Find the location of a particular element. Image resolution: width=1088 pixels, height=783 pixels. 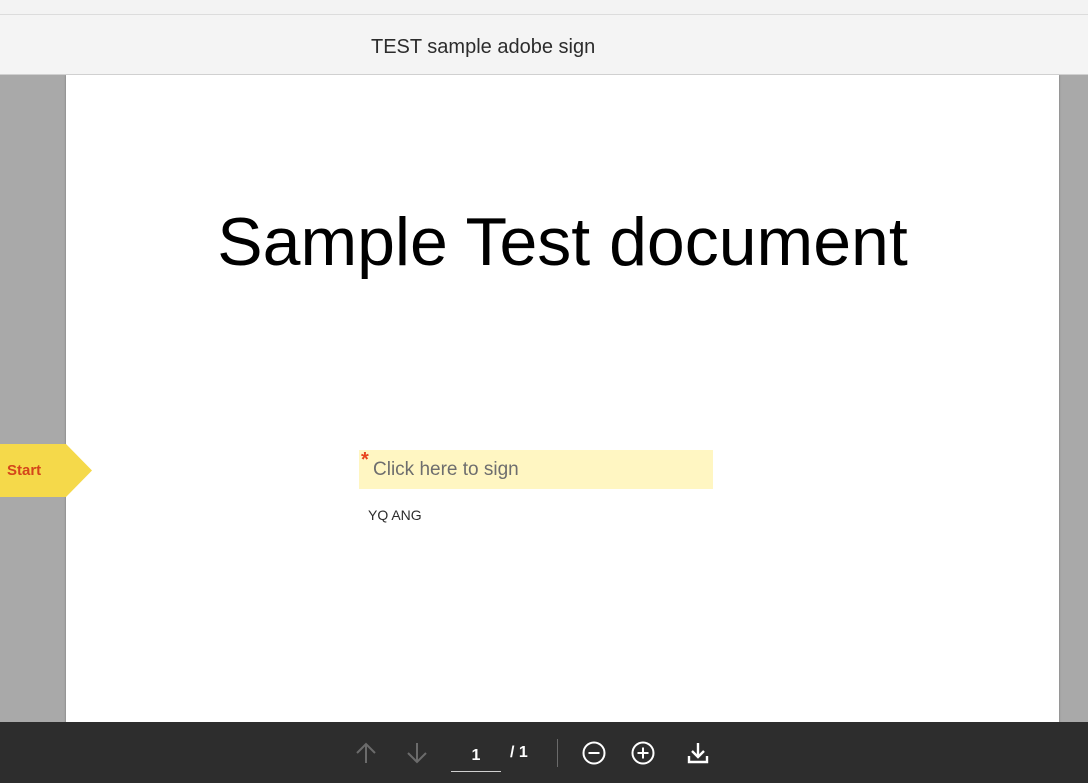

document-title: TEST sample adobe sign is located at coordinates (483, 47).